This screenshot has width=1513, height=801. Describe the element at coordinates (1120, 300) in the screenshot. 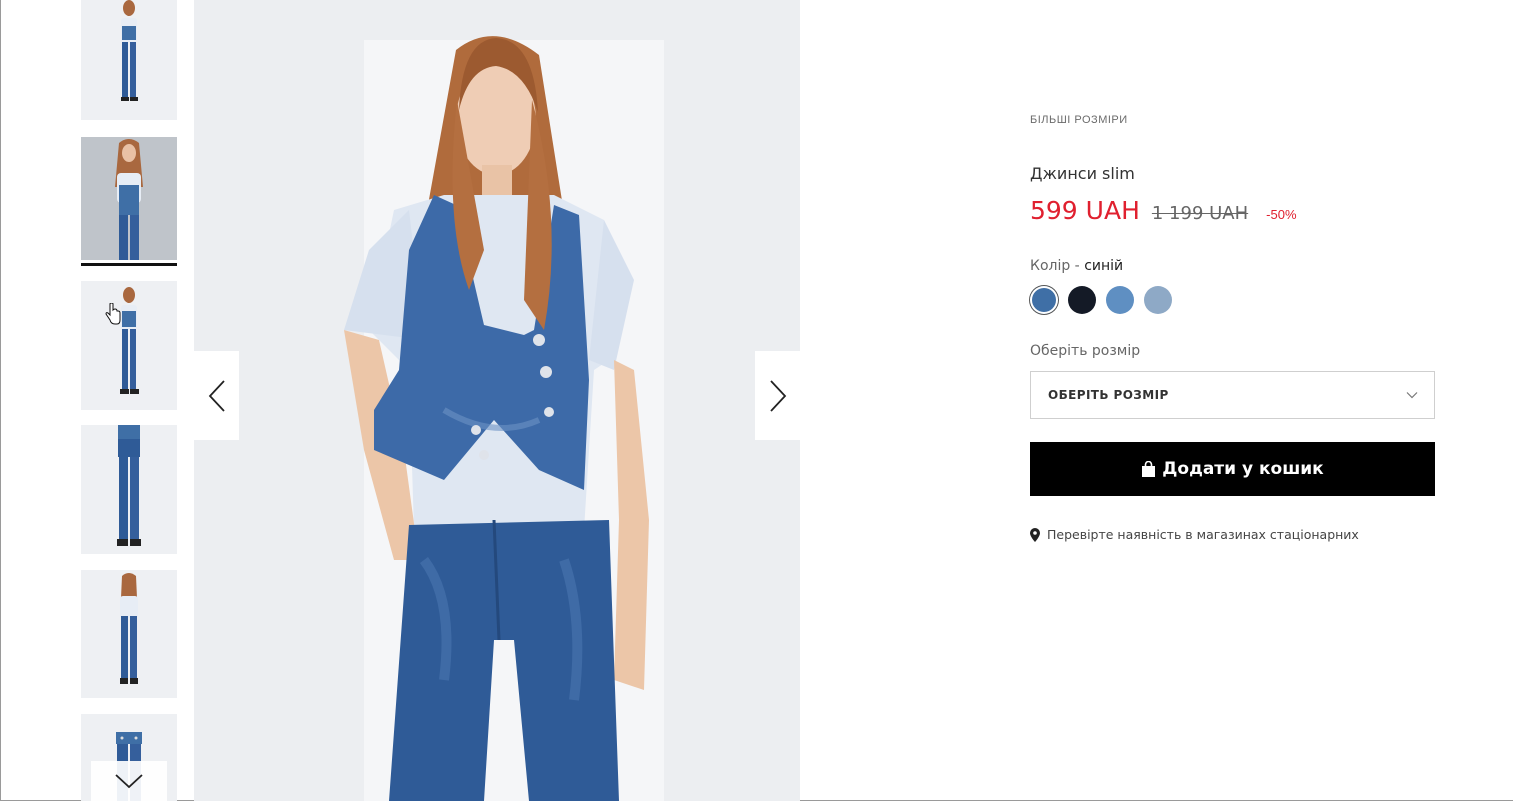

I see `color-swatch-light-blue` at that location.